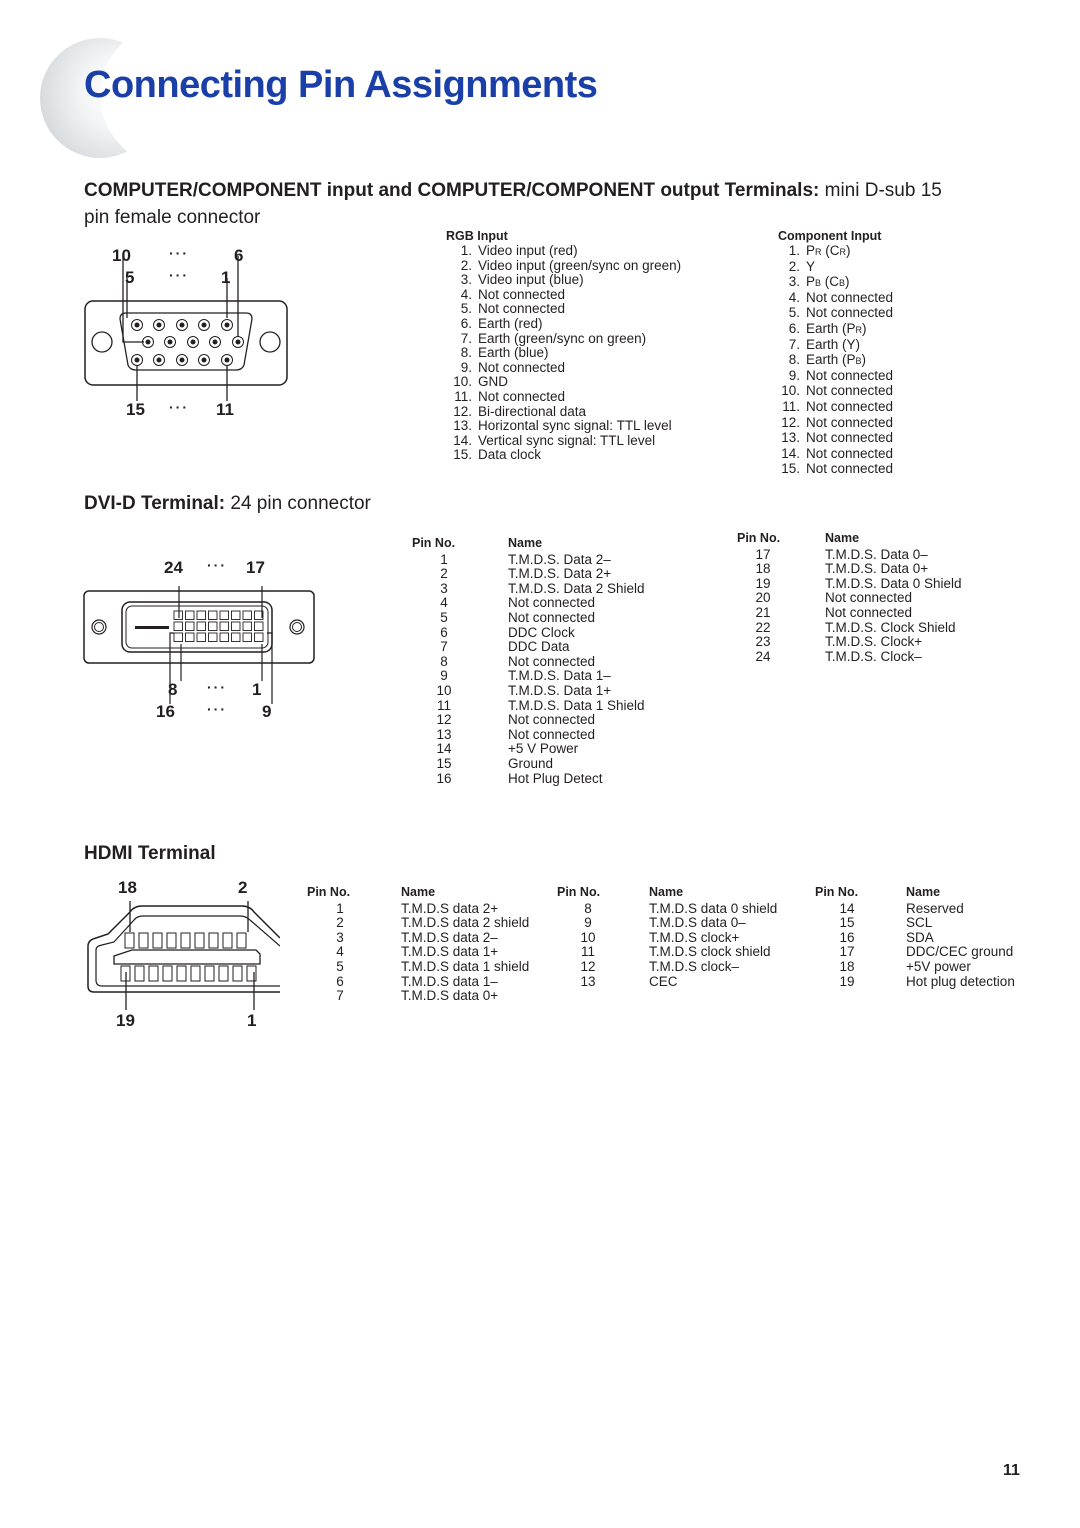  What do you see at coordinates (849, 584) in the screenshot?
I see `dvi-table-row: 19 T.M.D.S. Data 0 Shield` at bounding box center [849, 584].